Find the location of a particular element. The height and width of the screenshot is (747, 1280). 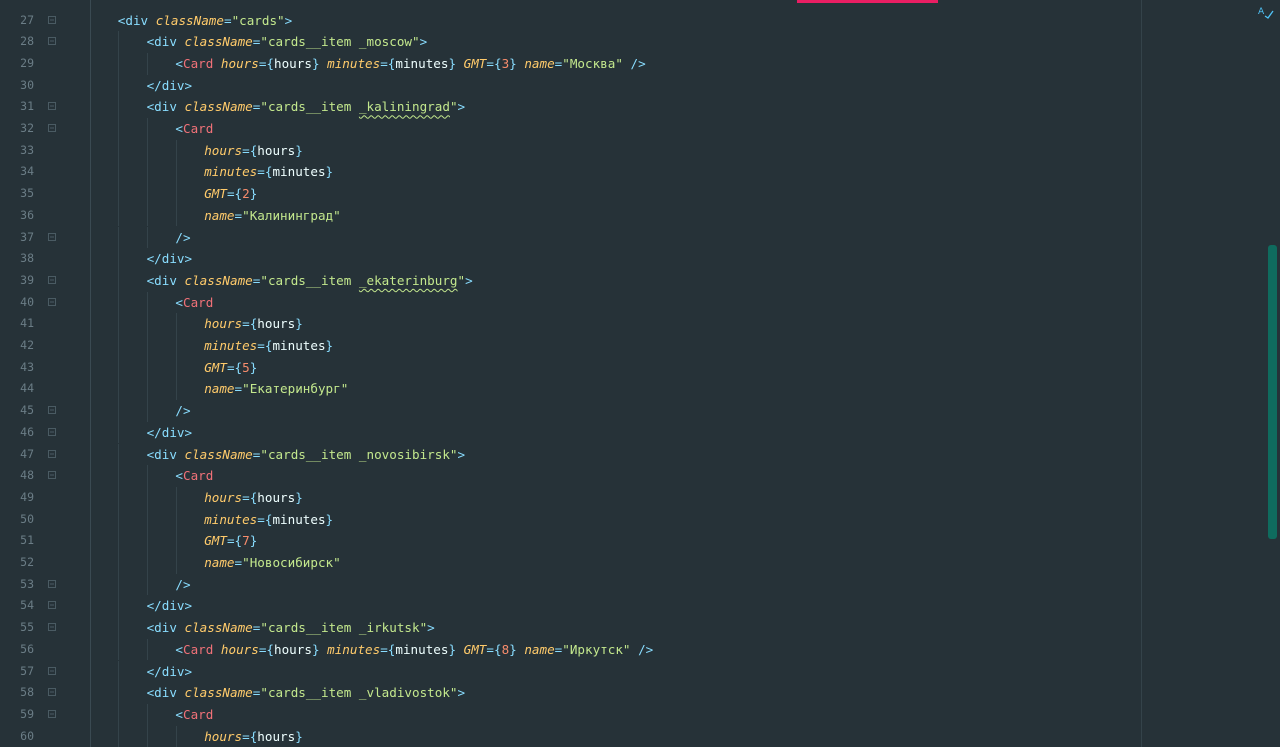

code-token: <div is located at coordinates (165, 693).